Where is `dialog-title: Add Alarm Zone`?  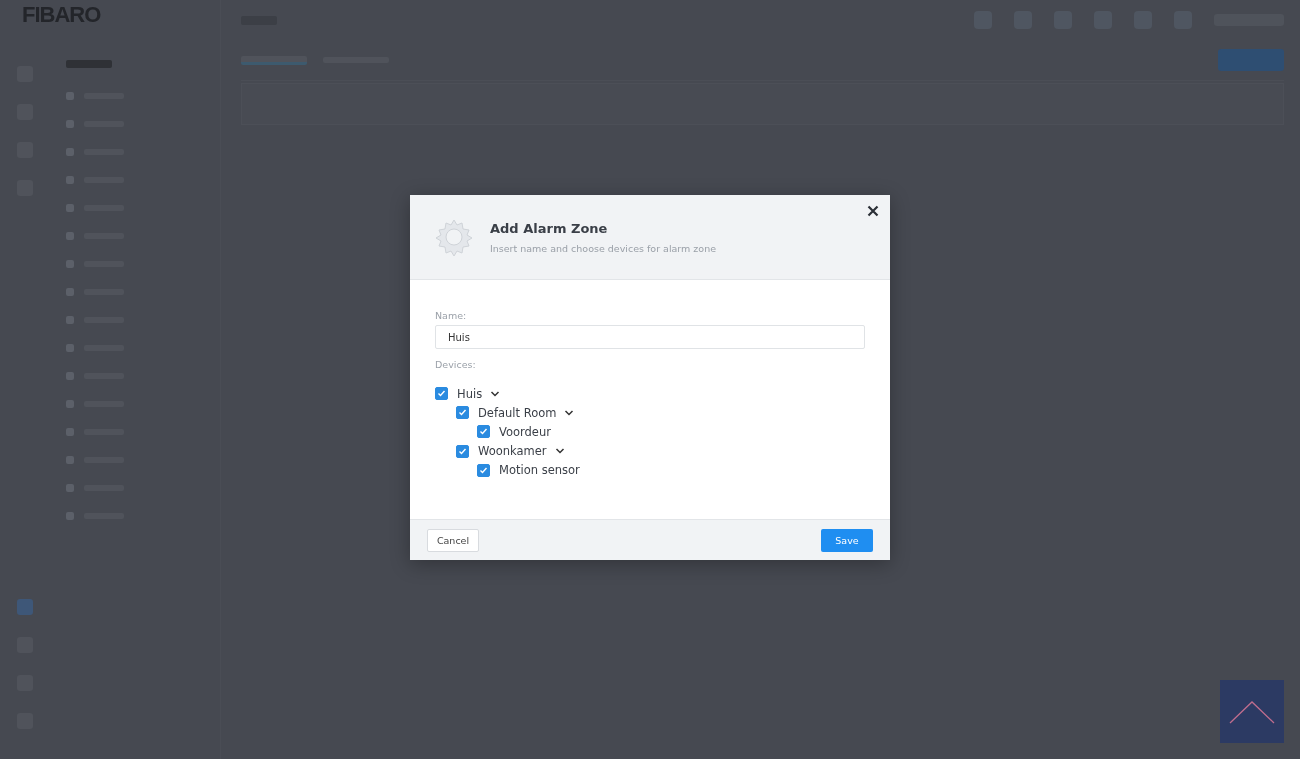 dialog-title: Add Alarm Zone is located at coordinates (549, 228).